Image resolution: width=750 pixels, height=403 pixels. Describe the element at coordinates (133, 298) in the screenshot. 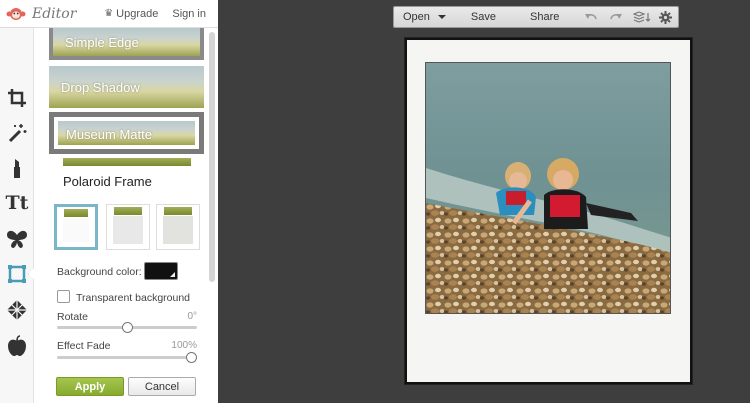

I see `transparent-background-label: Transparent background` at that location.